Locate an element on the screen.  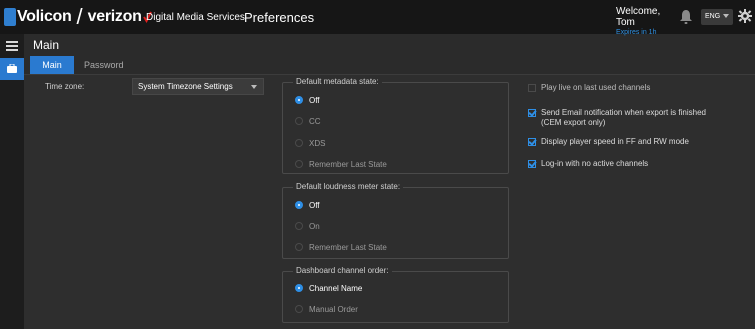
timezone-label: Time zone: is located at coordinates (65, 86).